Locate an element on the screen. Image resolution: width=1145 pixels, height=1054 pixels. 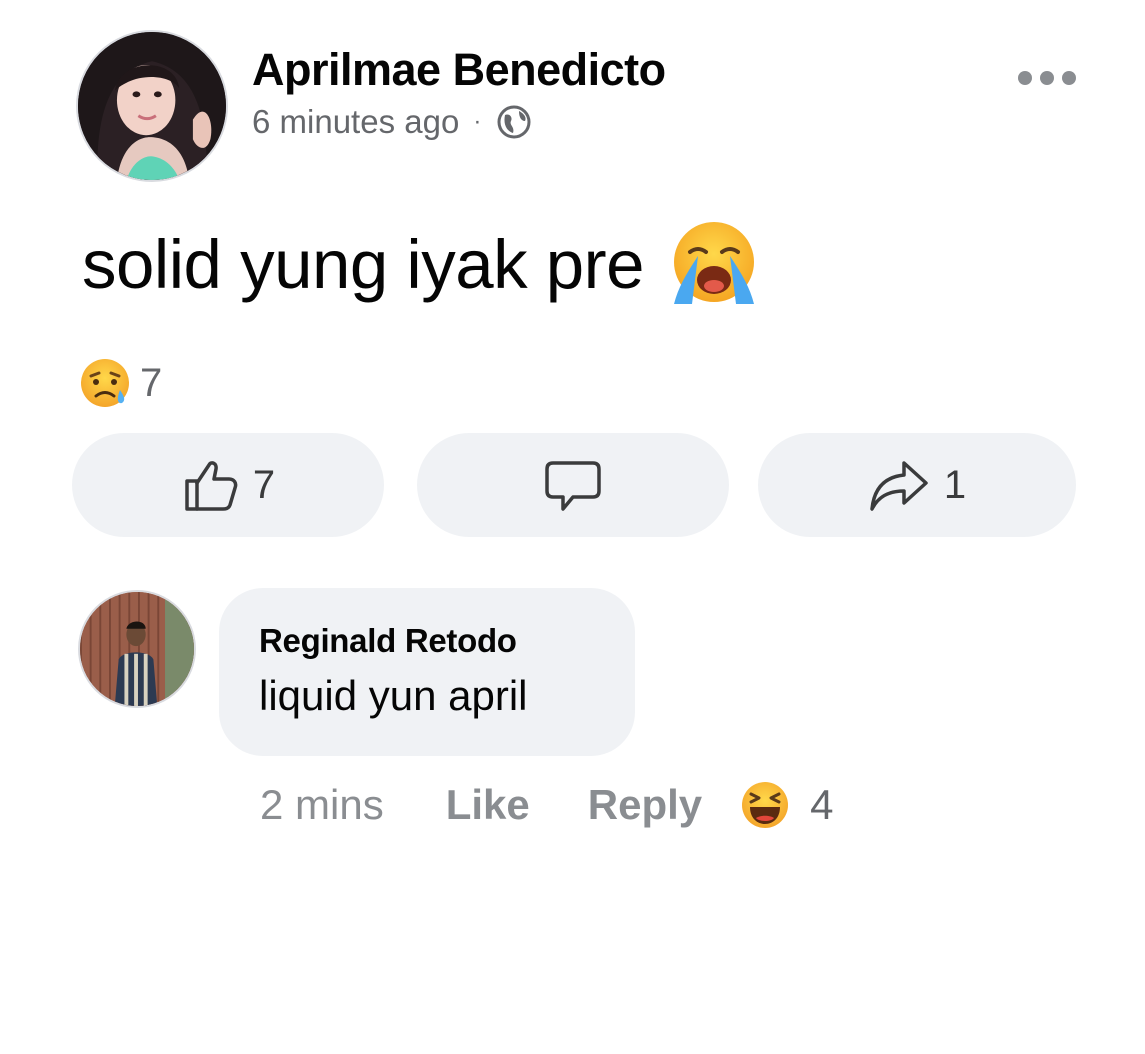
reactions-count: 7 is located at coordinates (151, 382).